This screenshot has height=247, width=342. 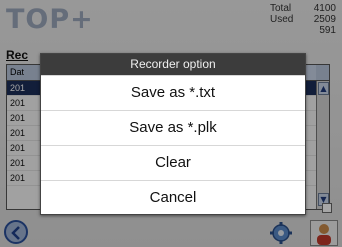 I want to click on cancel-button: Cancel, so click(x=173, y=197).